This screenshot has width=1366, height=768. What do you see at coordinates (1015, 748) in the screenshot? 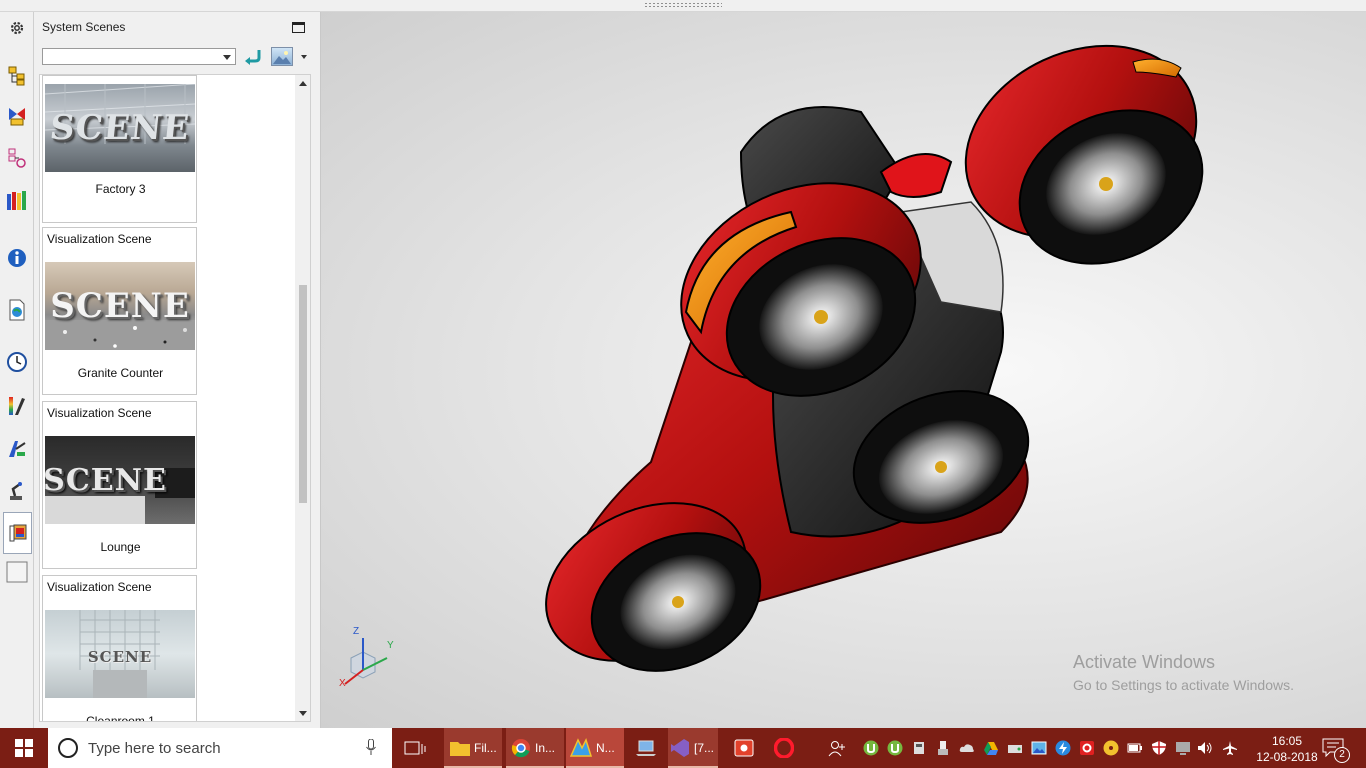
I see `network-drive-icon` at bounding box center [1015, 748].